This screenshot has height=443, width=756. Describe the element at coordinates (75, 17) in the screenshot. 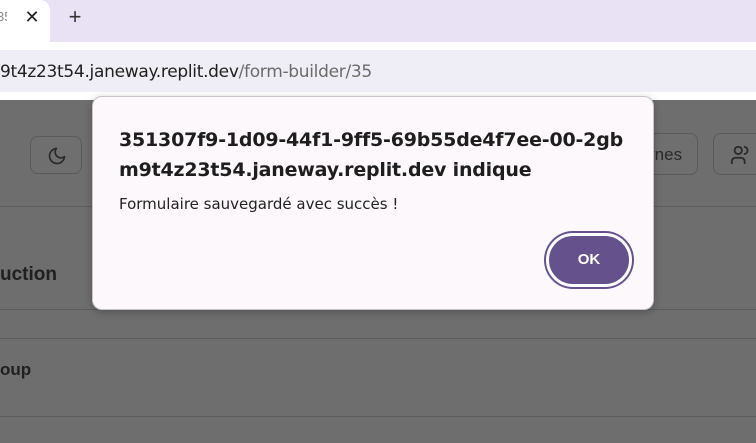

I see `new-tab-icon: +` at that location.